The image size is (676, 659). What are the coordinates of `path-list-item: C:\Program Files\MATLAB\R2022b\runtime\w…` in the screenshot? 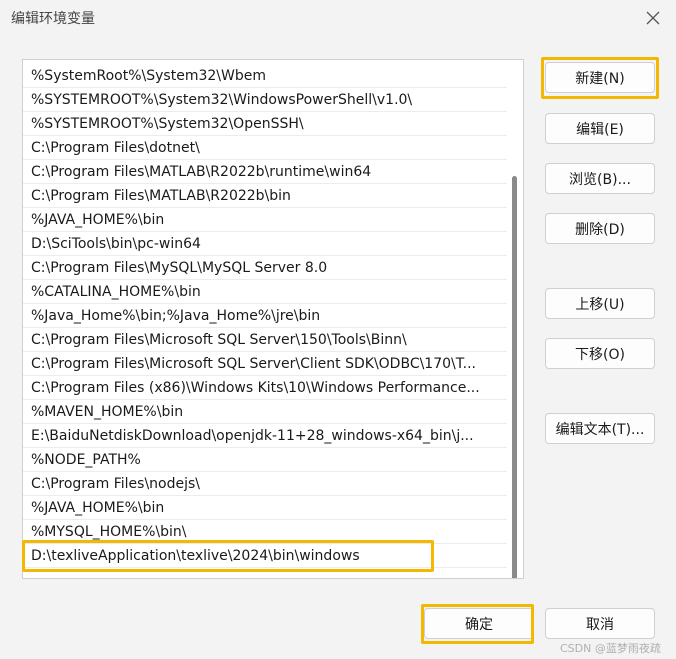 It's located at (265, 172).